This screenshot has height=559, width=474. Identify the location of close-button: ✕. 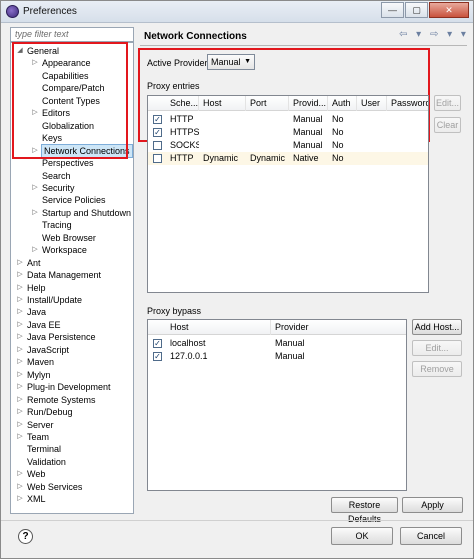
(449, 10).